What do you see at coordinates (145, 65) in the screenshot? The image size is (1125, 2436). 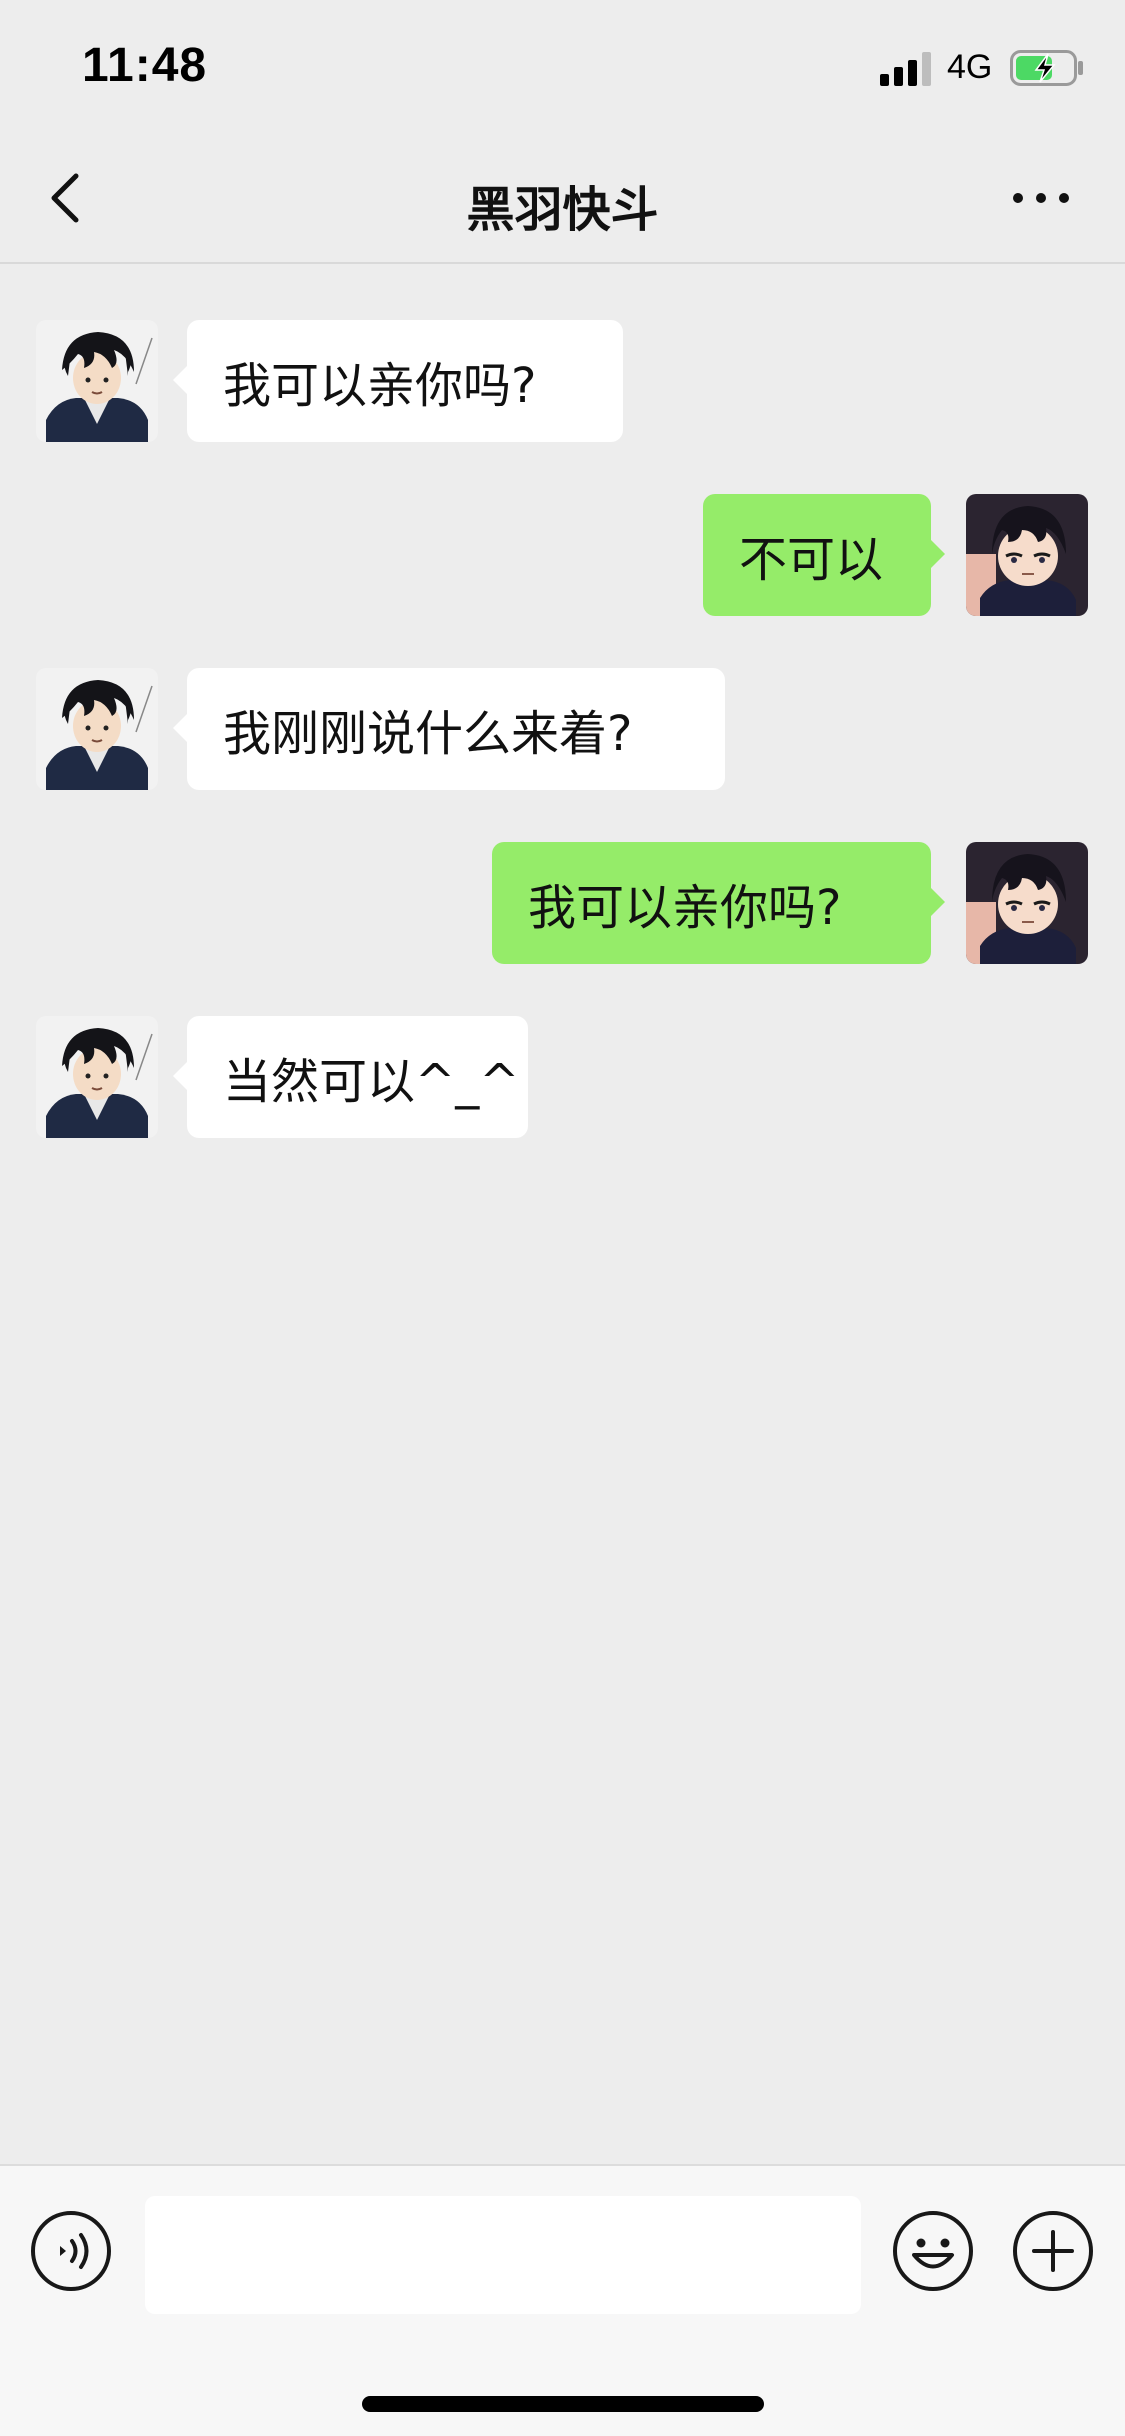 I see `status-time: 11:48` at bounding box center [145, 65].